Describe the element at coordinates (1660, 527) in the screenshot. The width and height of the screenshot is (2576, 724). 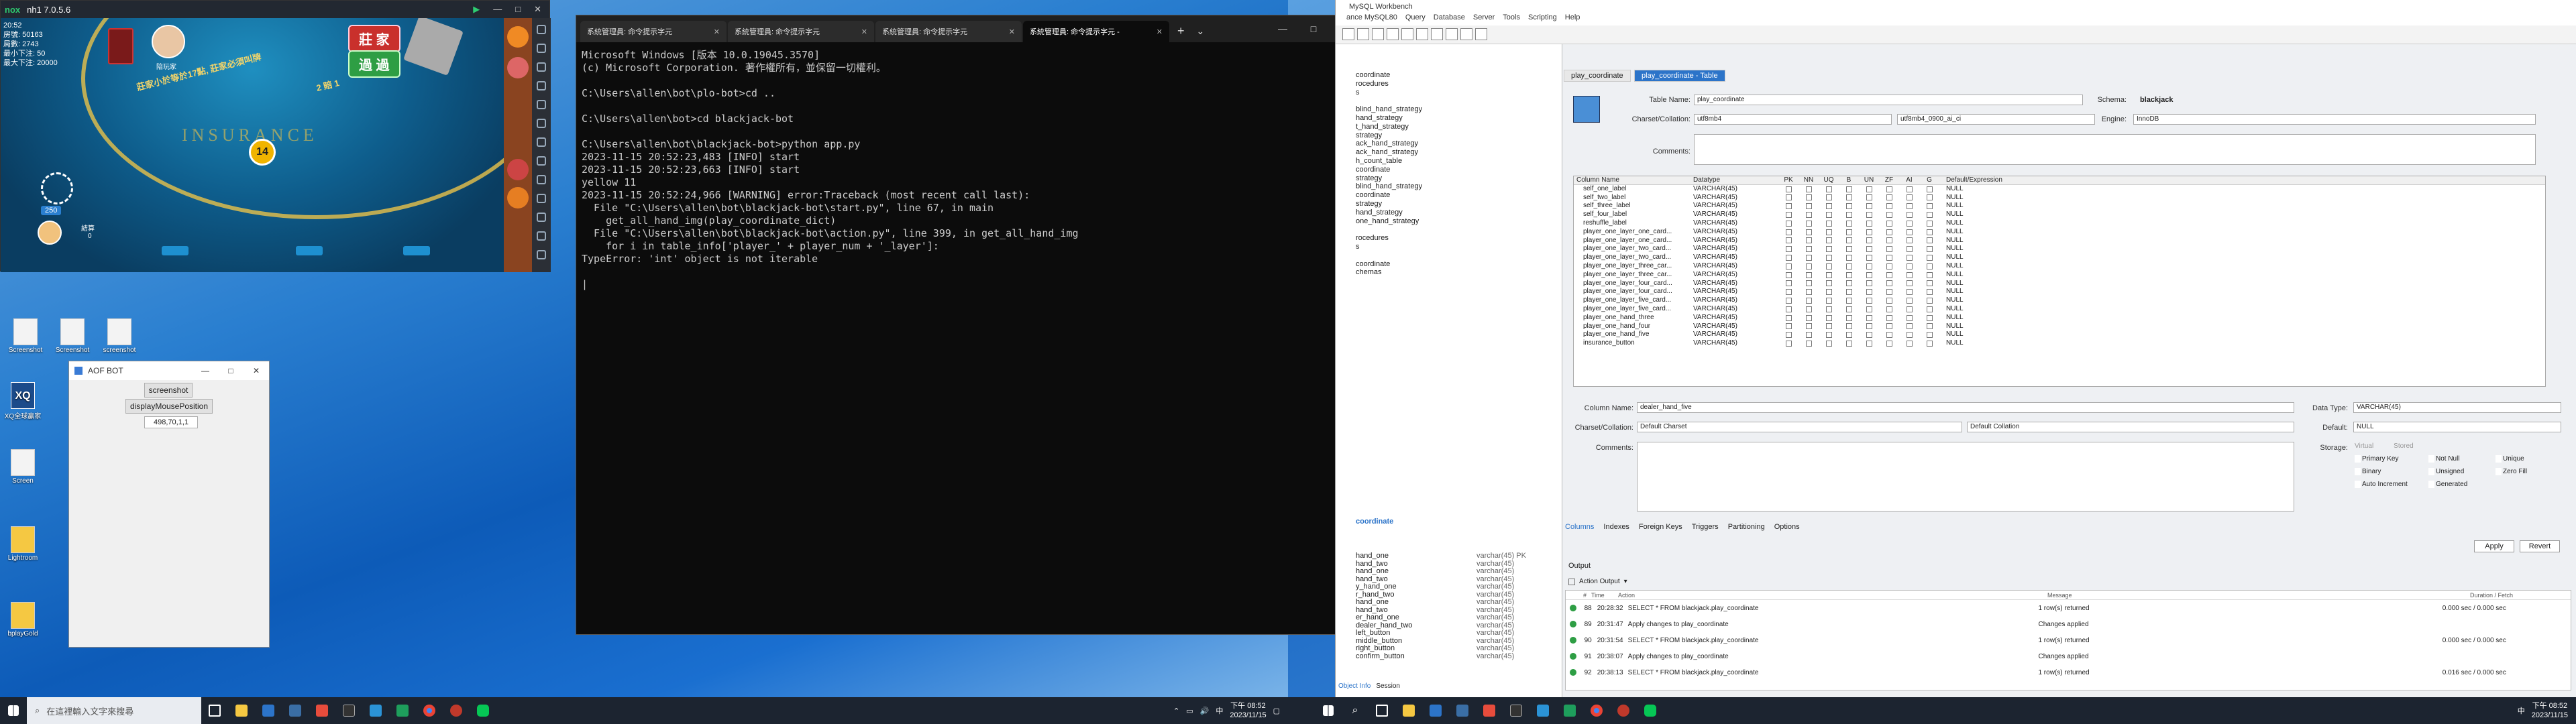
I see `tab-foreign-keys: Foreign Keys` at that location.